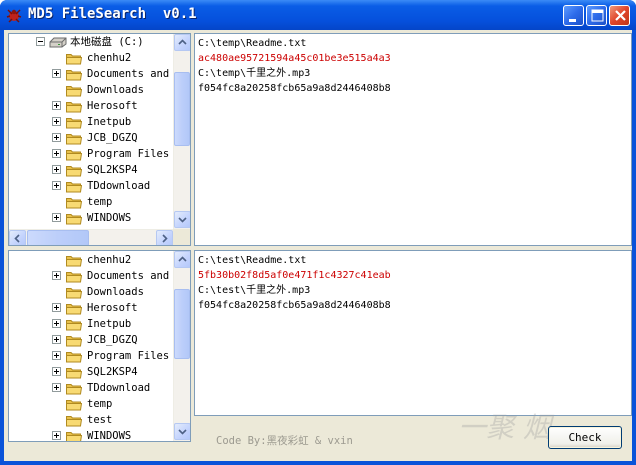 The width and height of the screenshot is (636, 465). I want to click on tree-item-label: Inetpub, so click(109, 122).